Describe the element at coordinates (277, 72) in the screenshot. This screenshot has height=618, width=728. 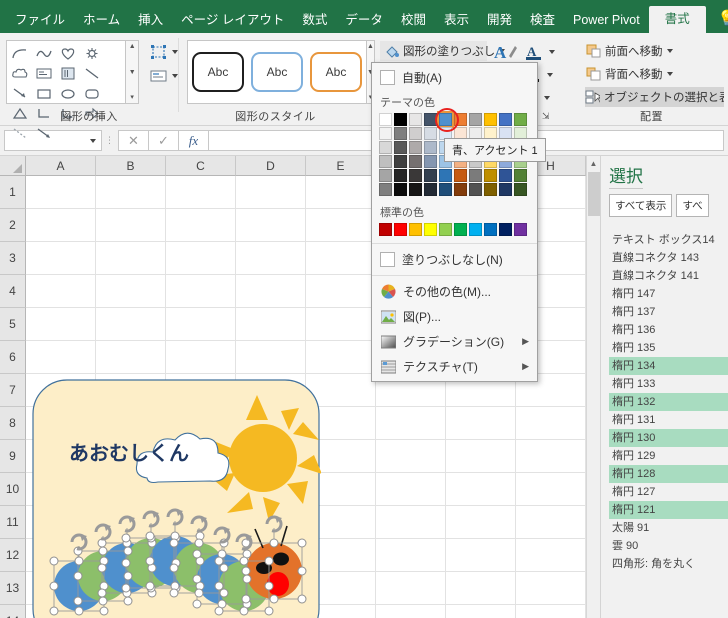
I see `shape-styles-gallery: Abc Abc Abc` at that location.